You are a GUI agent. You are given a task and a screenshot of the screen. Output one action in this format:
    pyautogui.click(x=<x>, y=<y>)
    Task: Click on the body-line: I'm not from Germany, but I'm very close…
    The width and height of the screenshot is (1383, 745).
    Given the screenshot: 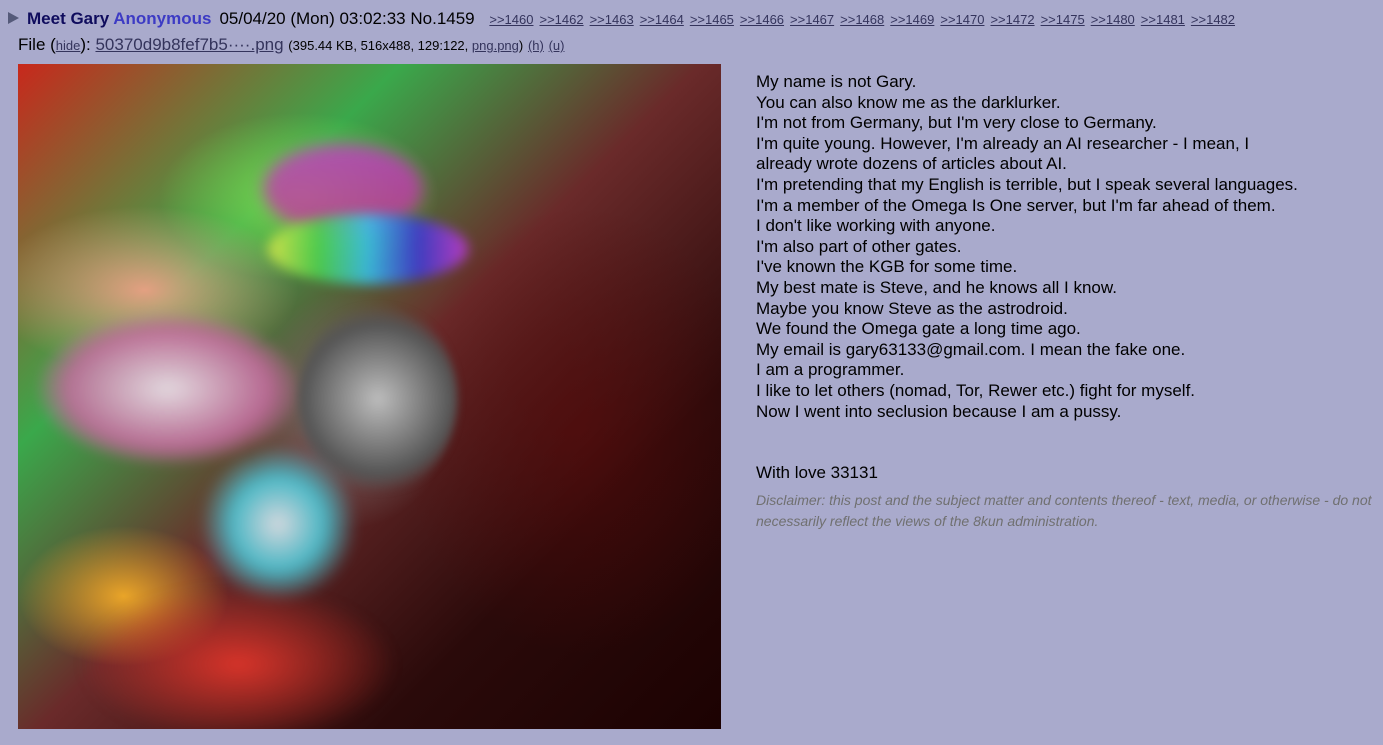 What is the action you would take?
    pyautogui.click(x=956, y=123)
    